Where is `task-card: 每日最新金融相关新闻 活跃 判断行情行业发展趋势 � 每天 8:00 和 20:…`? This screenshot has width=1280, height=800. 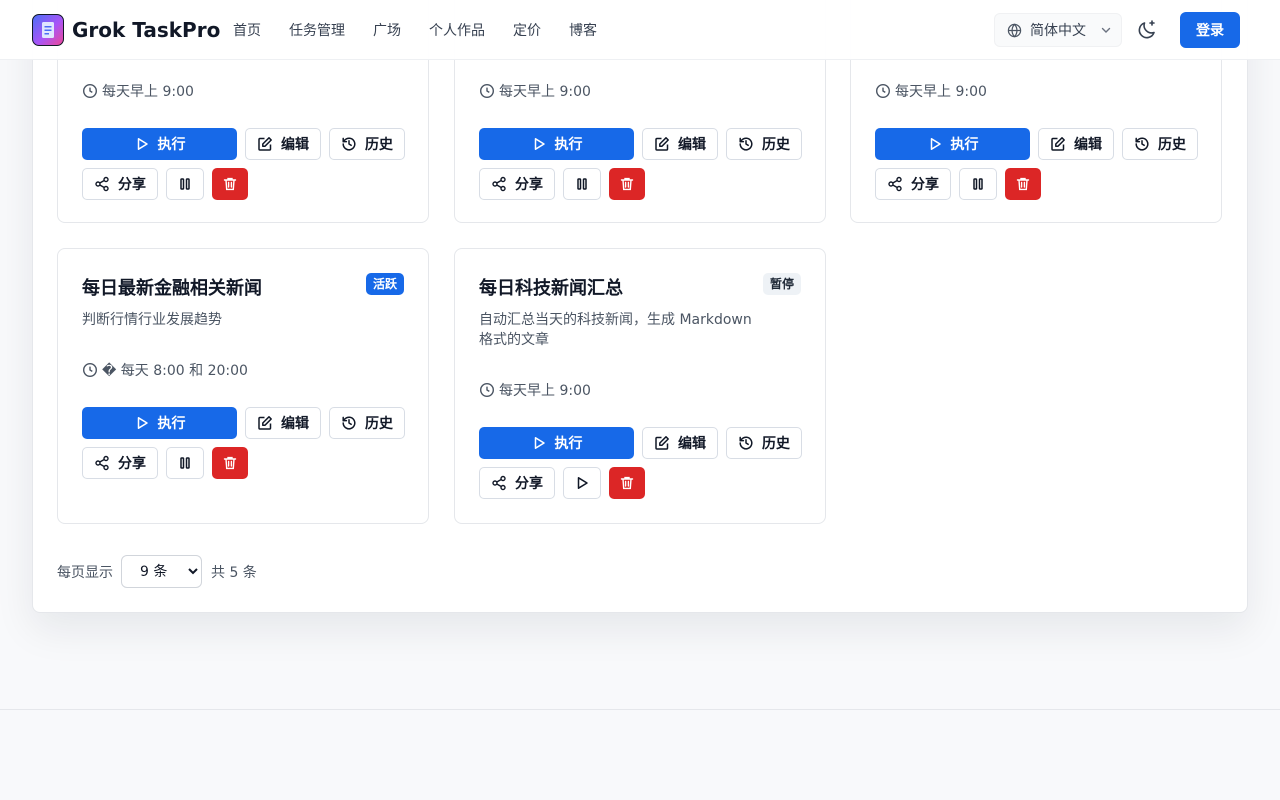 task-card: 每日最新金融相关新闻 活跃 判断行情行业发展趋势 � 每天 8:00 和 20:… is located at coordinates (243, 386).